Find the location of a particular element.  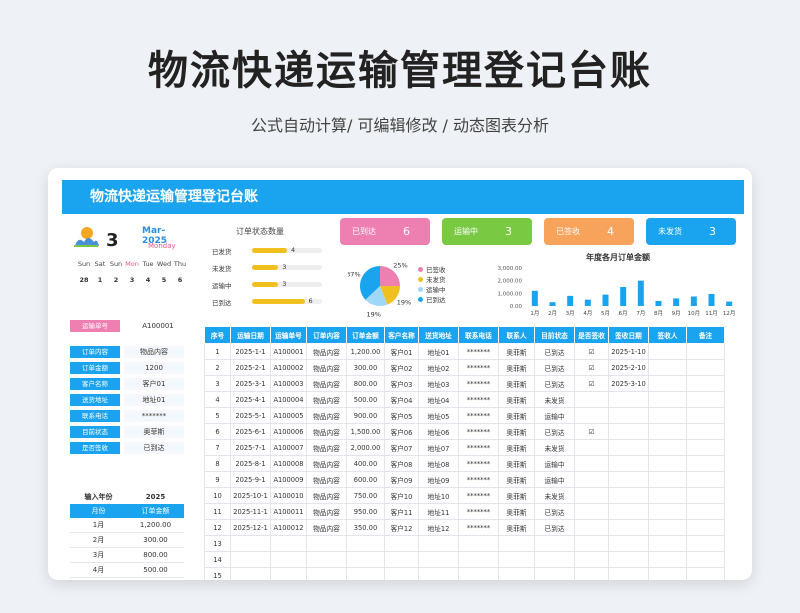

table-cell: 2025-9-1 is located at coordinates (250, 479).